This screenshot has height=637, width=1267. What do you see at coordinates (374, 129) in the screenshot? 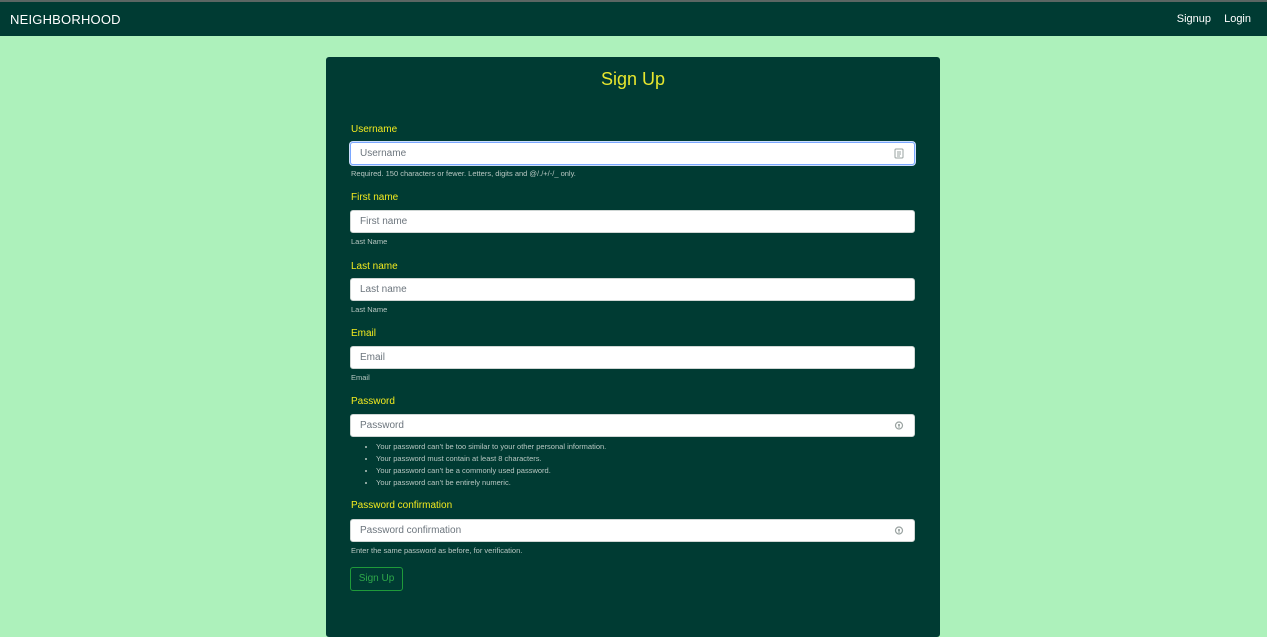
I see `username-label: Username` at bounding box center [374, 129].